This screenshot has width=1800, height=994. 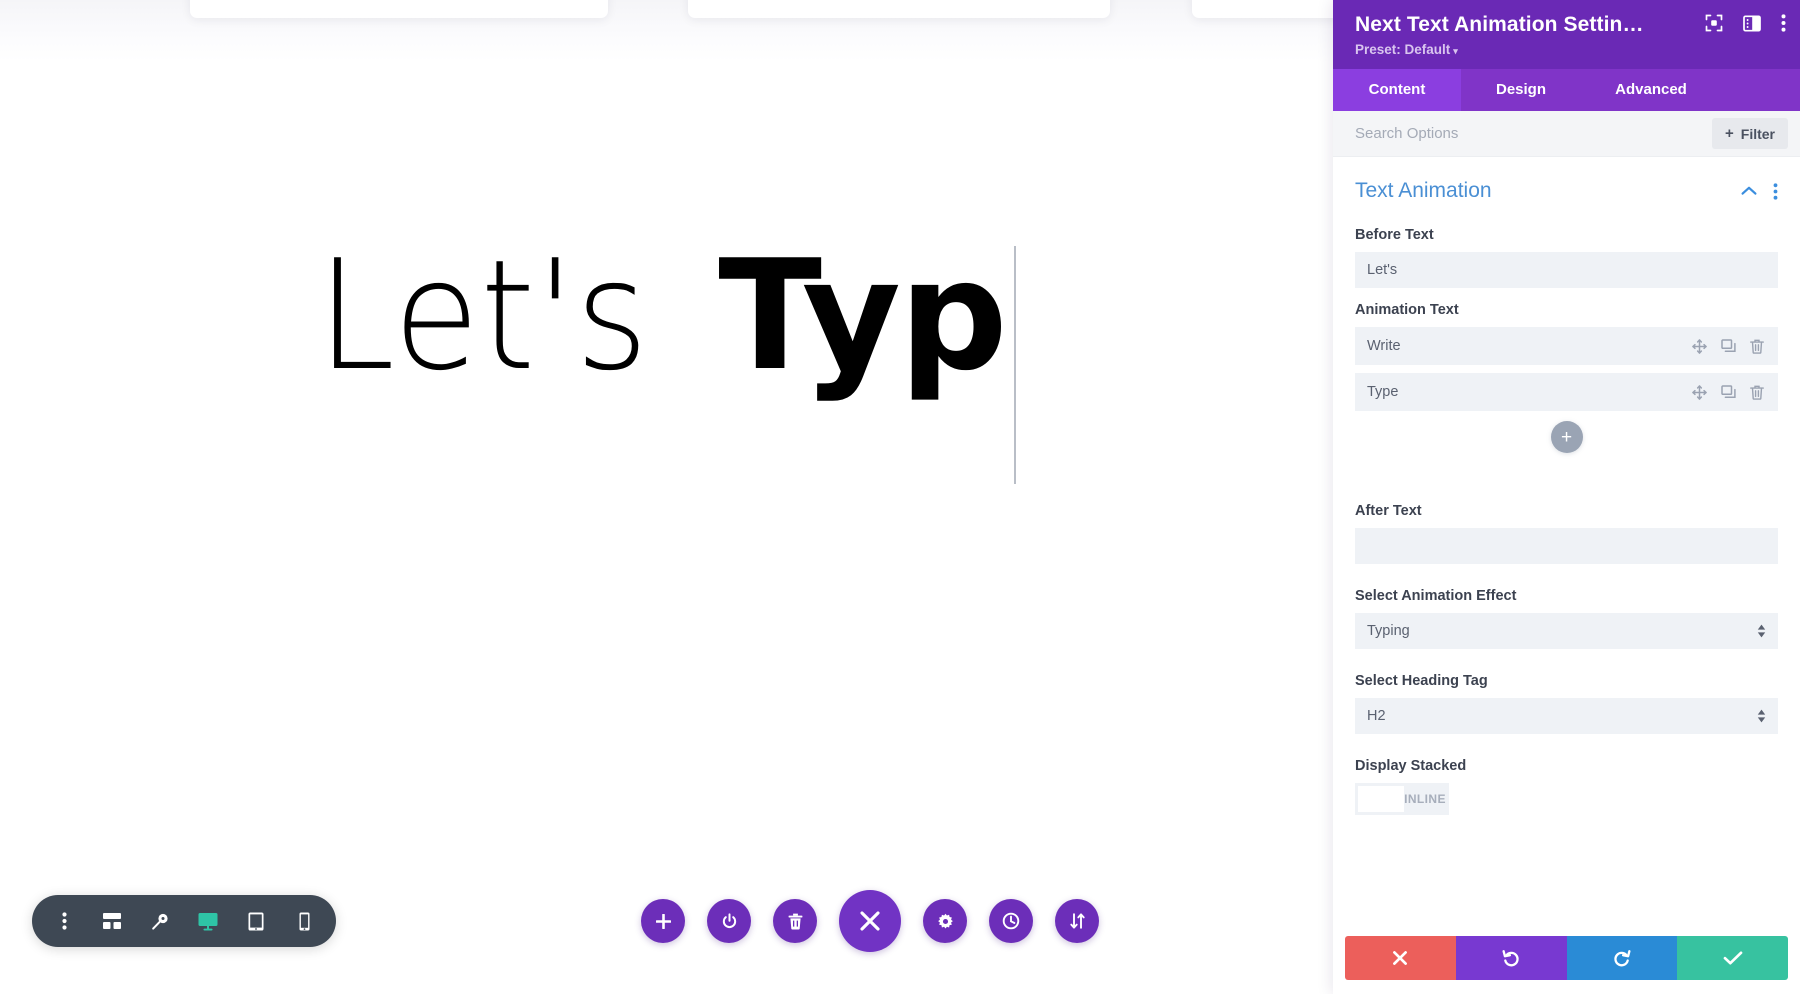 What do you see at coordinates (1566, 392) in the screenshot?
I see `list-item: Type` at bounding box center [1566, 392].